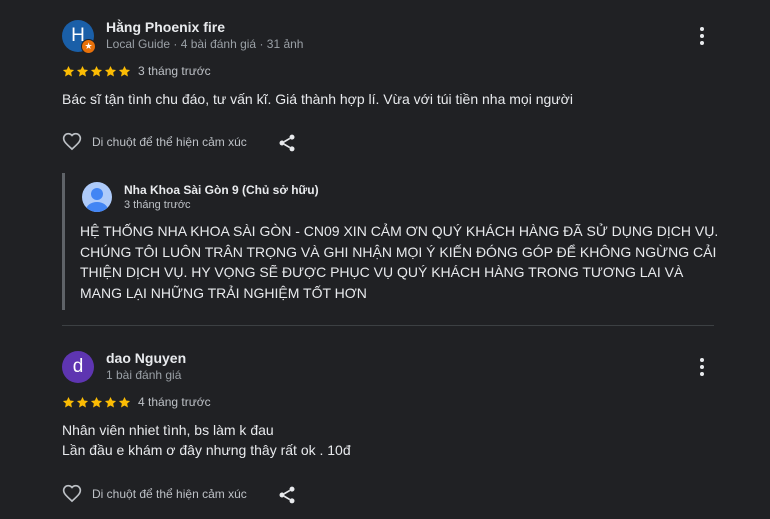 Image resolution: width=770 pixels, height=519 pixels. I want to click on reviewer-name: Hằng Phoenix fire, so click(165, 27).